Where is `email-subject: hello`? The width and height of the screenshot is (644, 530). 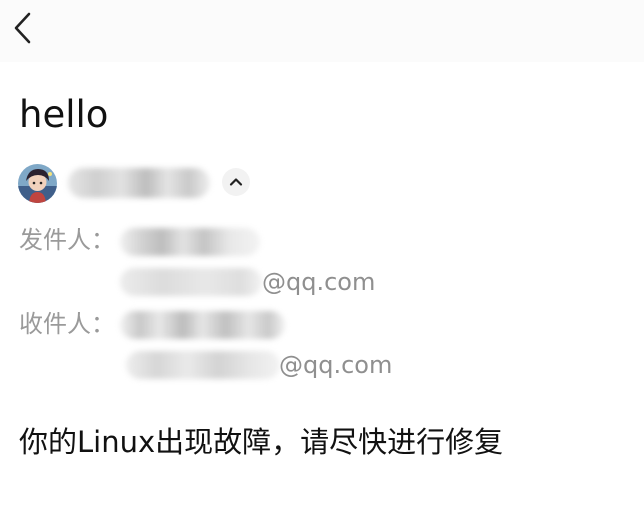 email-subject: hello is located at coordinates (64, 114).